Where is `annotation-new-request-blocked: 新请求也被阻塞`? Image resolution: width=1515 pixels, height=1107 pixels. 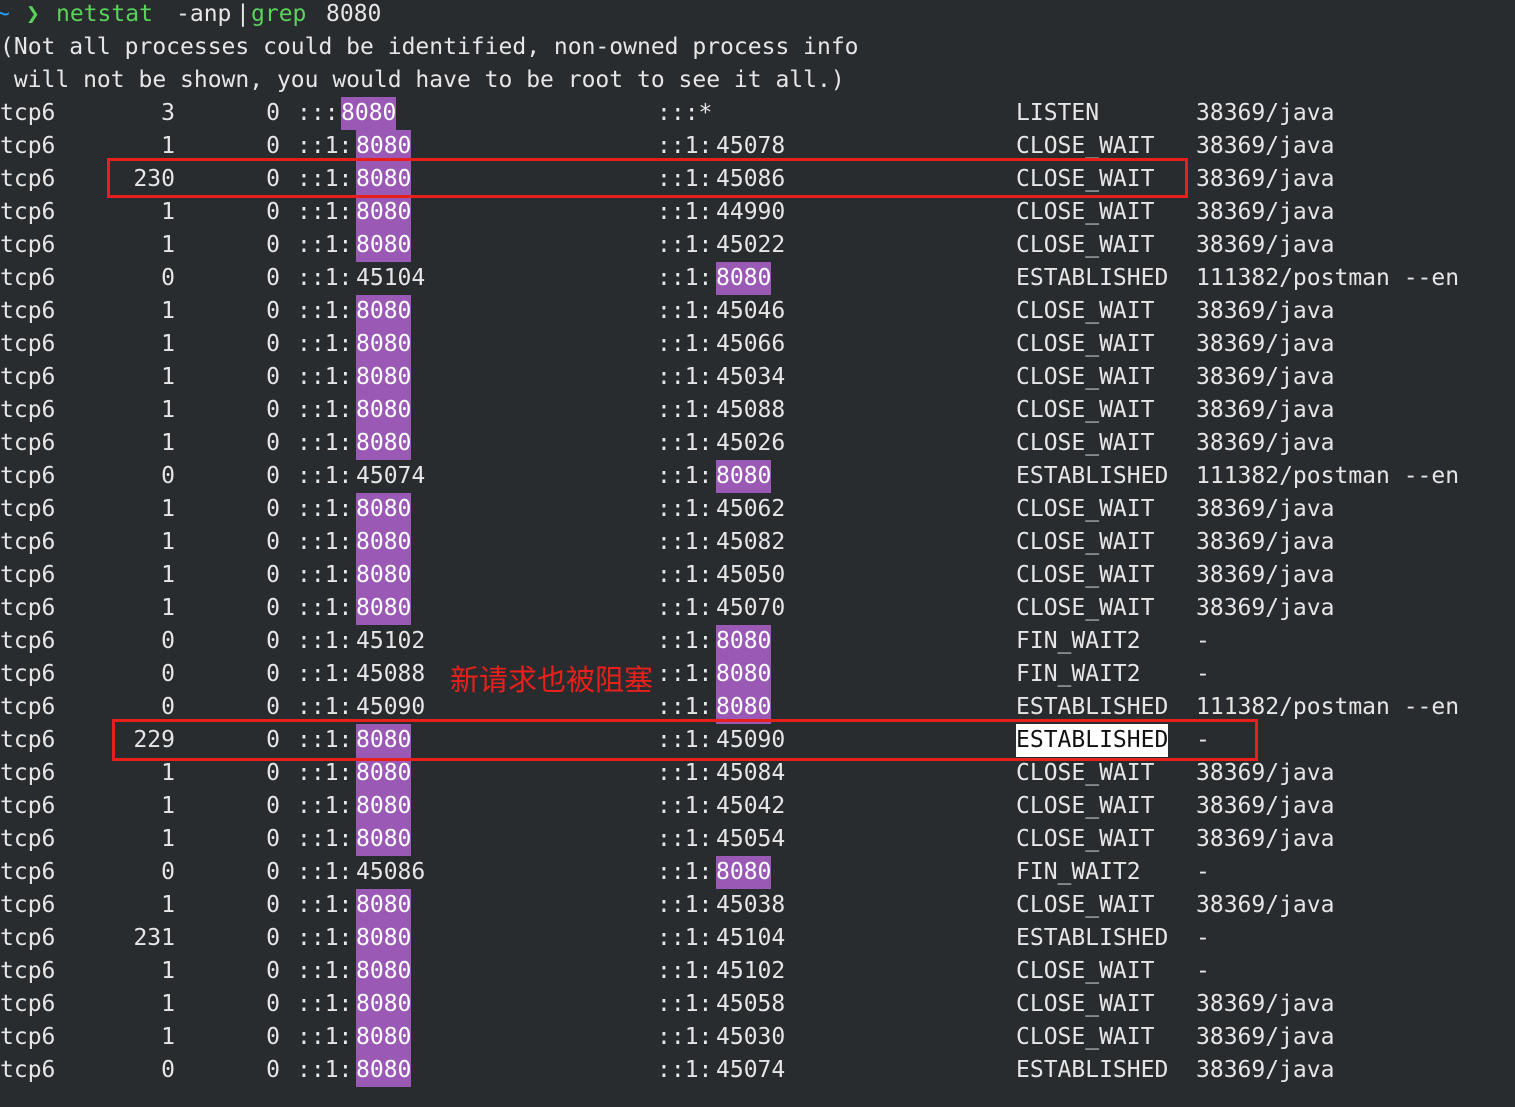 annotation-new-request-blocked: 新请求也被阻塞 is located at coordinates (552, 680).